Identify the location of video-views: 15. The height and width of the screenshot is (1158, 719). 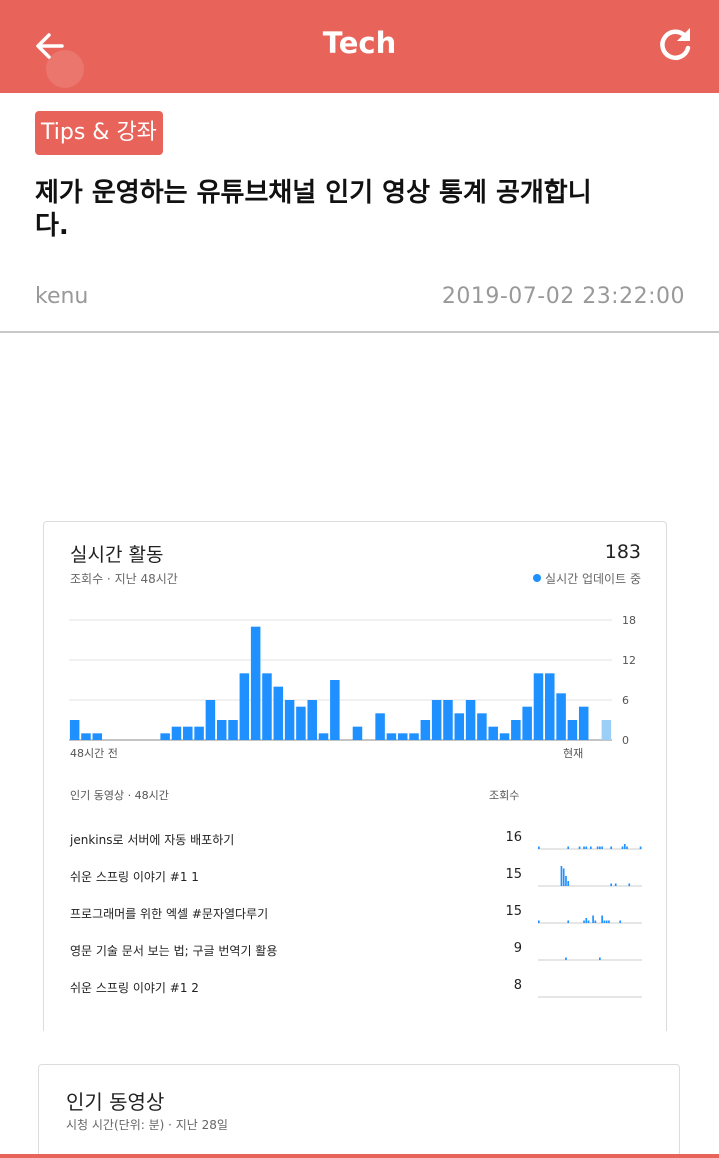
(513, 874).